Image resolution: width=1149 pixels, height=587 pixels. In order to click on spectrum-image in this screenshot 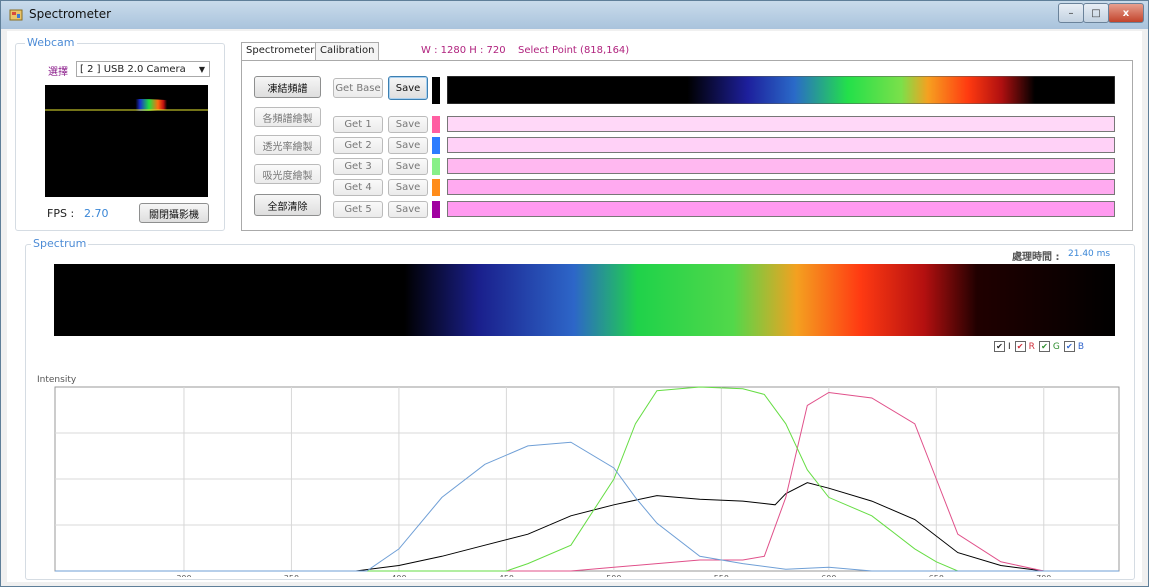, I will do `click(584, 300)`.